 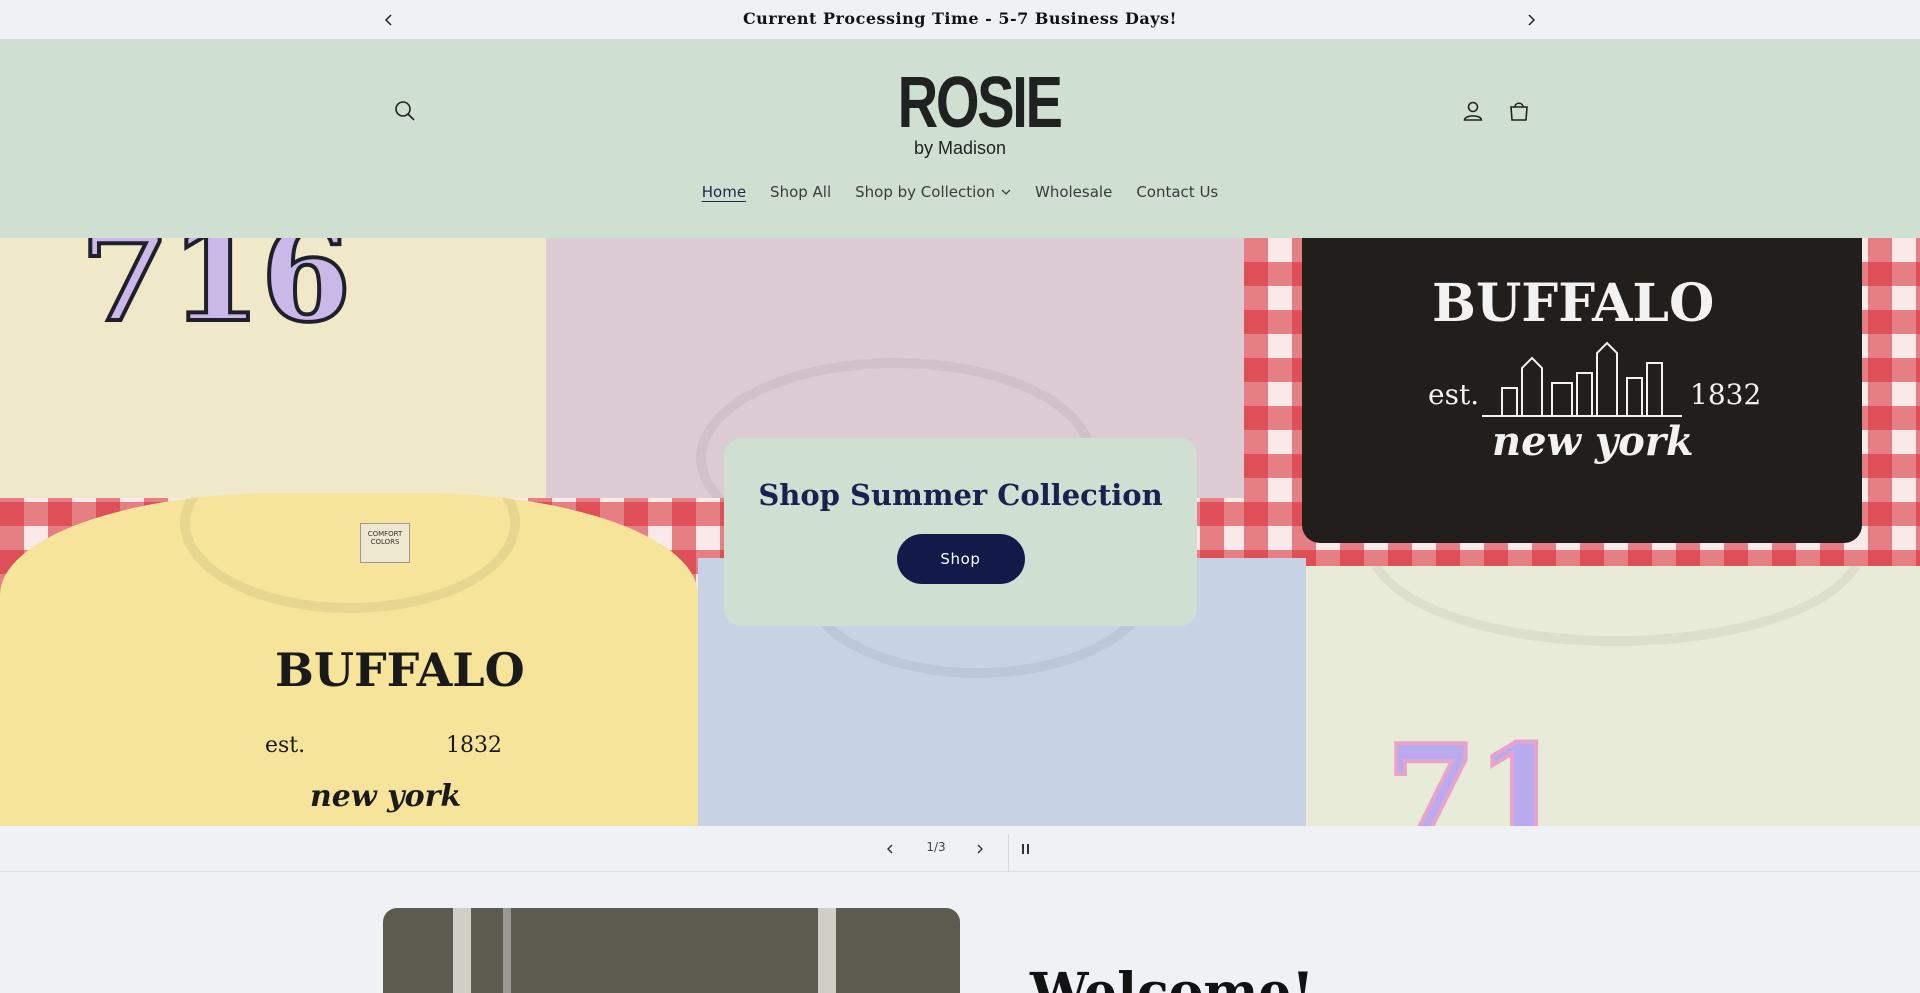 I want to click on chevron-down-icon, so click(x=1006, y=192).